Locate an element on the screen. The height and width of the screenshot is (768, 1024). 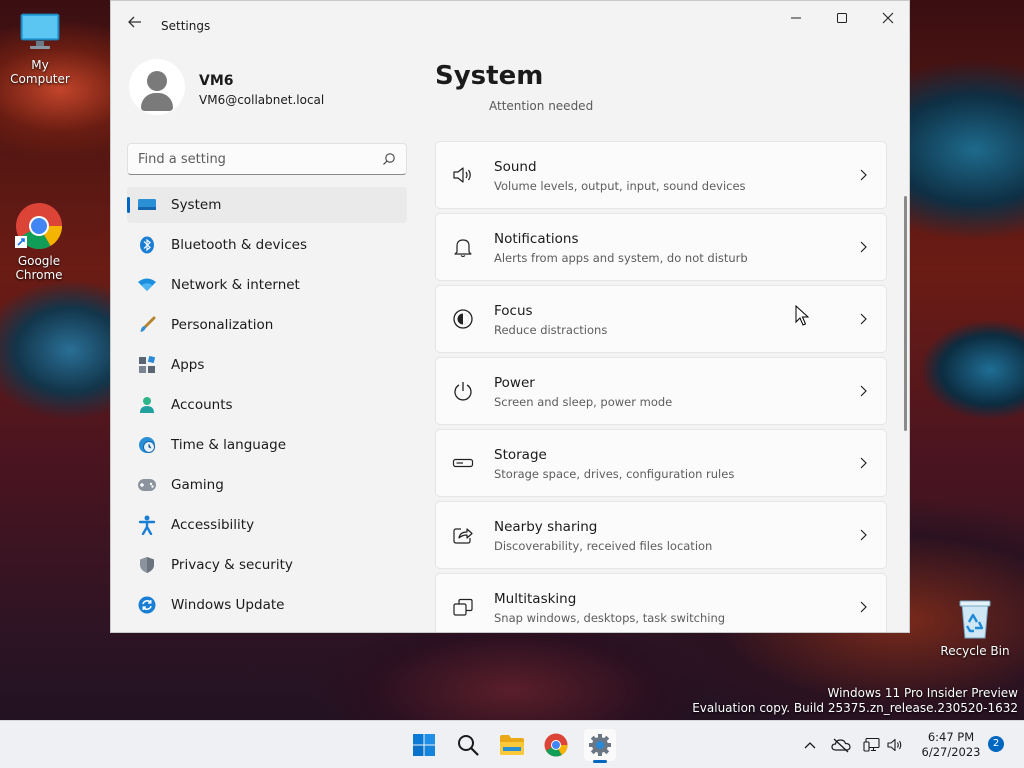
folder-icon is located at coordinates (512, 745).